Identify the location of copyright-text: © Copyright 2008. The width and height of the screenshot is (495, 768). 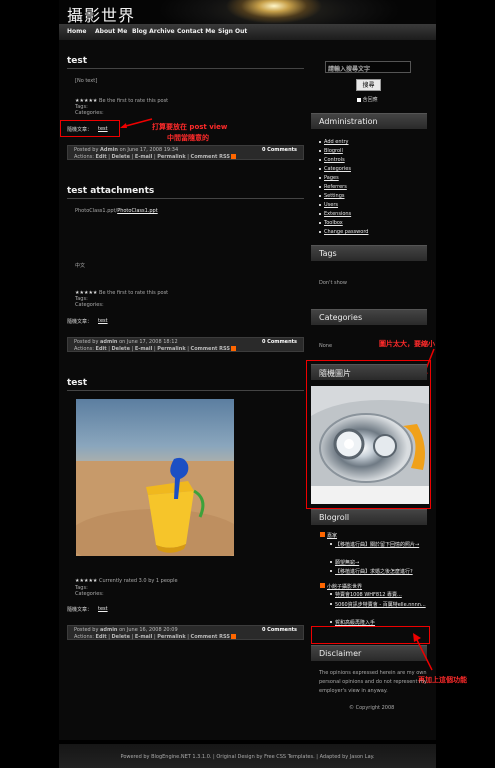
(372, 708).